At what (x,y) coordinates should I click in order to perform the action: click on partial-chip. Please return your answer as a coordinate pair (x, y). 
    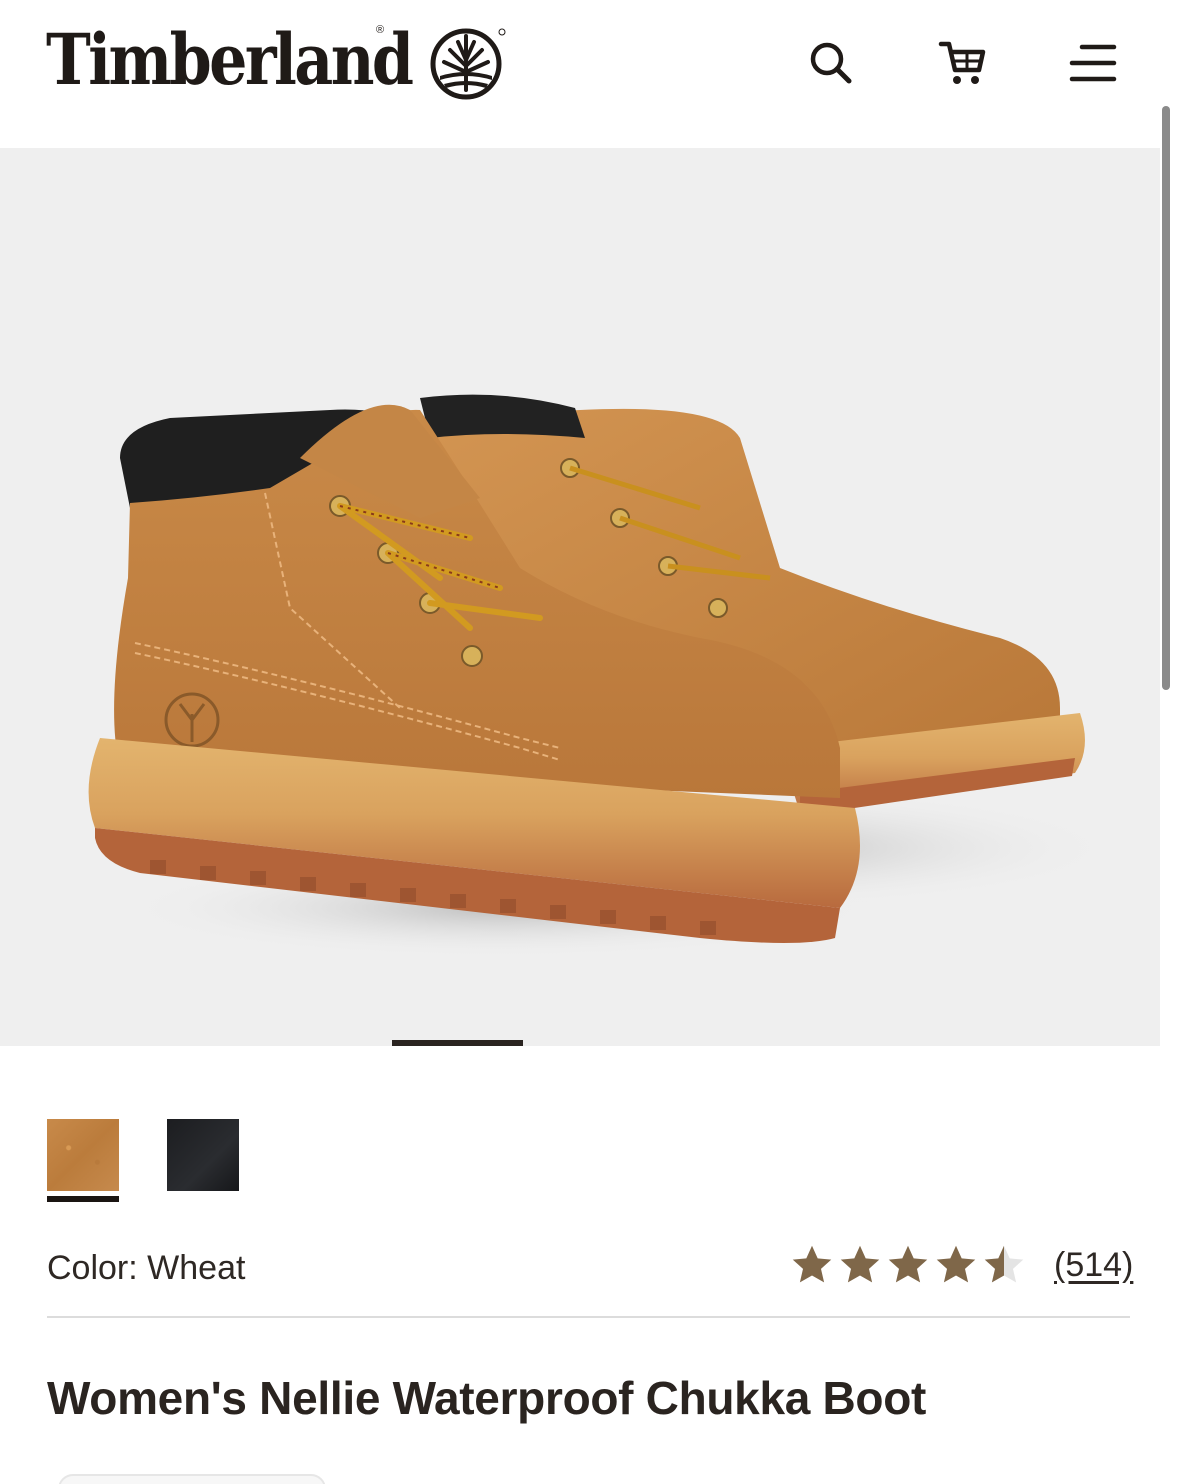
    Looking at the image, I should click on (192, 1479).